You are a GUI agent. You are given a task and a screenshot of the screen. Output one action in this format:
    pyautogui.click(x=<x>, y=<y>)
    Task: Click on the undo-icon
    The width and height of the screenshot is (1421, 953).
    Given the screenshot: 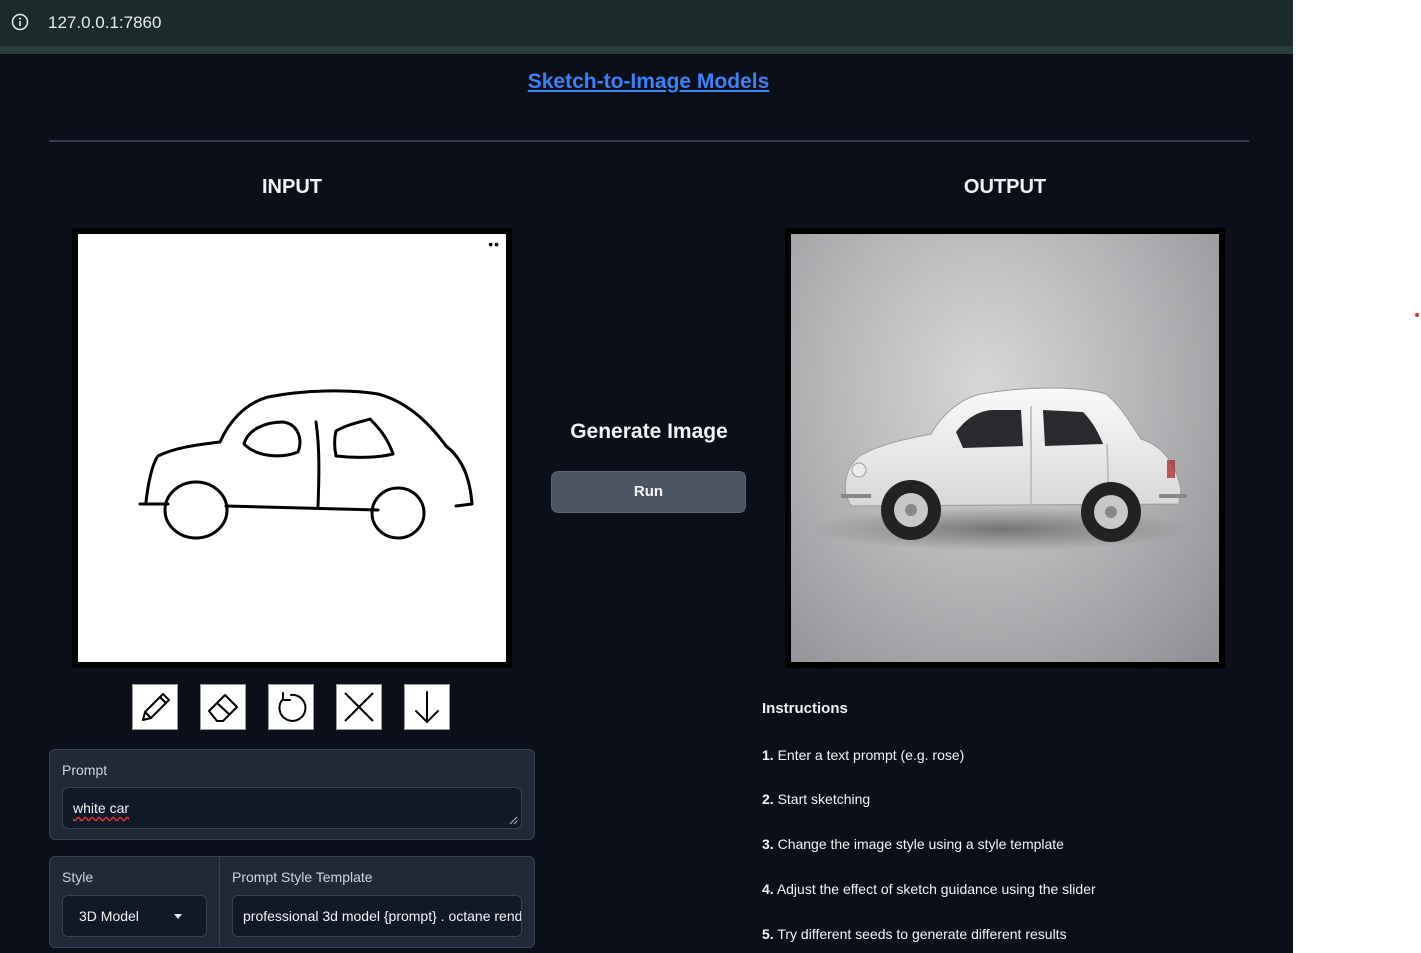 What is the action you would take?
    pyautogui.click(x=292, y=707)
    